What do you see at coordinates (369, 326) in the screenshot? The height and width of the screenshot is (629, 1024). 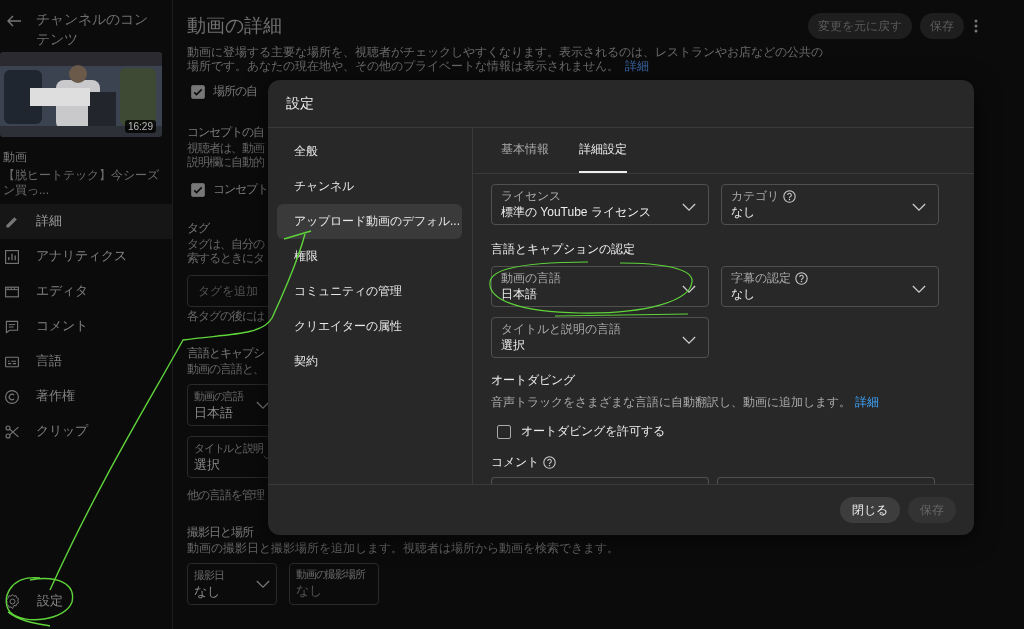 I see `settings-nav-item: クリエイターの属性` at bounding box center [369, 326].